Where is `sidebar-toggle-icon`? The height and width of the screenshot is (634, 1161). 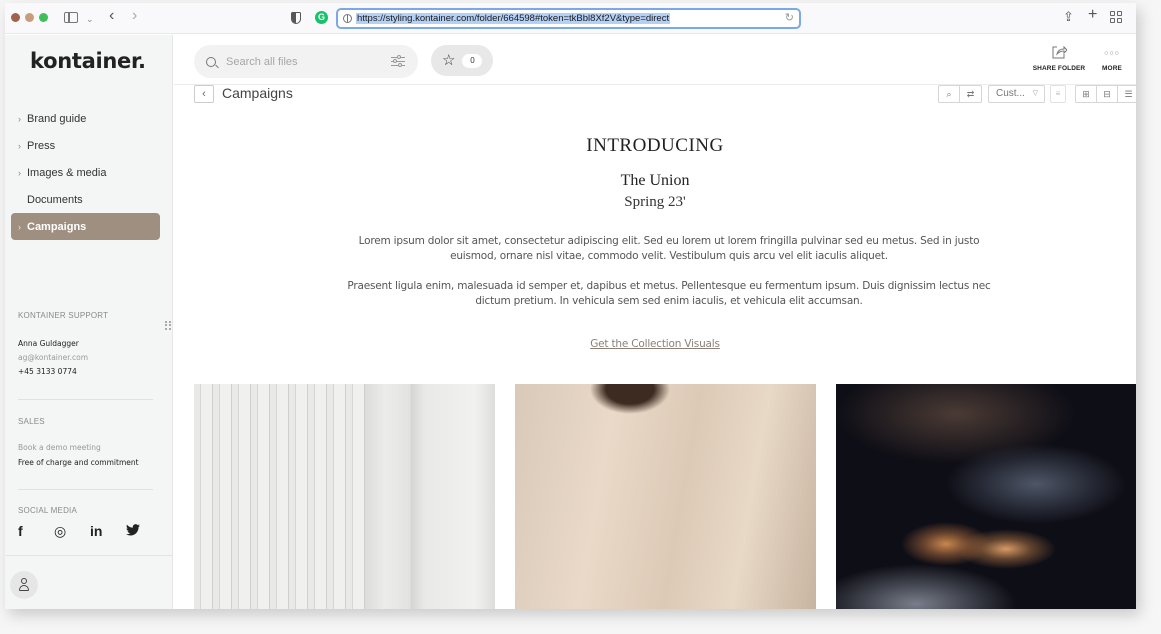
sidebar-toggle-icon is located at coordinates (71, 17).